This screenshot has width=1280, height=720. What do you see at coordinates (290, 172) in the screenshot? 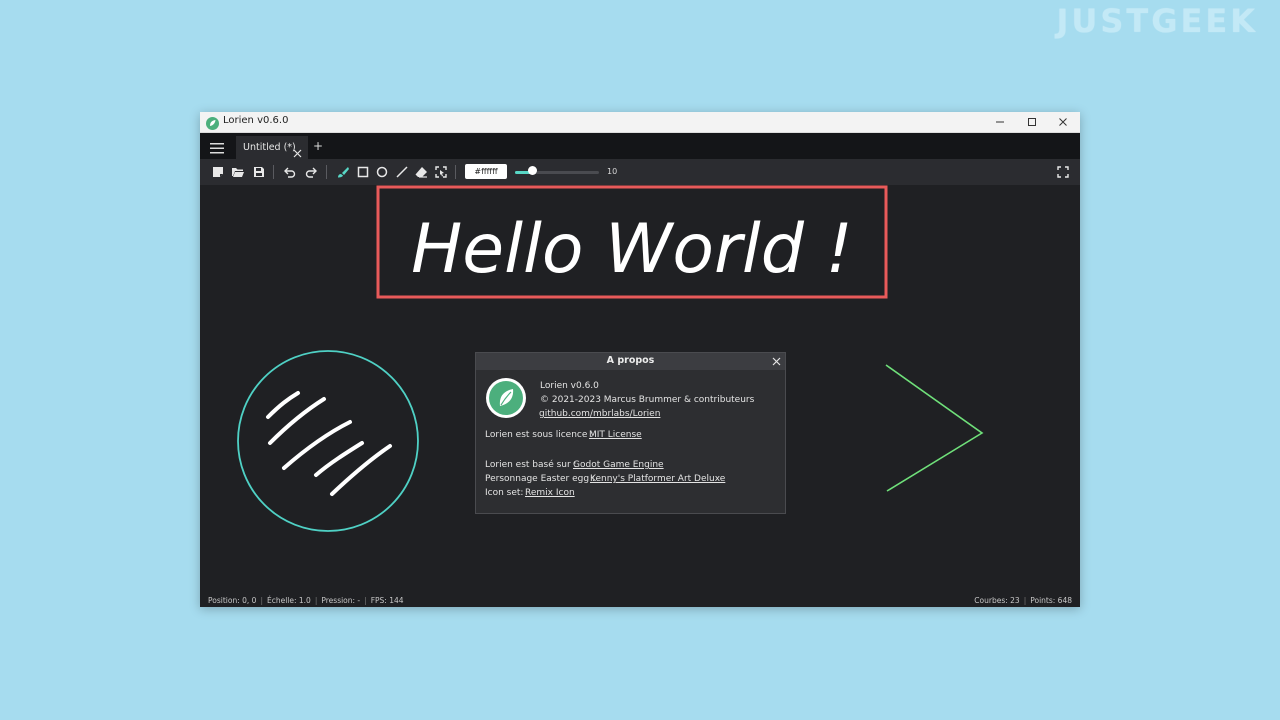
I see `undo-icon` at bounding box center [290, 172].